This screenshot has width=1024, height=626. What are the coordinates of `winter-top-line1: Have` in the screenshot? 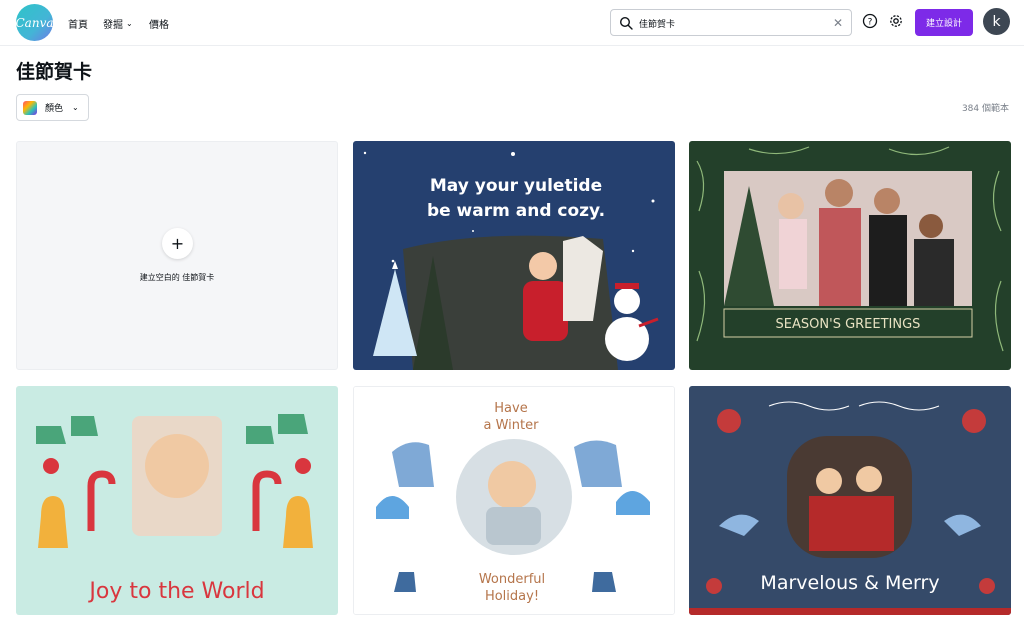 It's located at (510, 408).